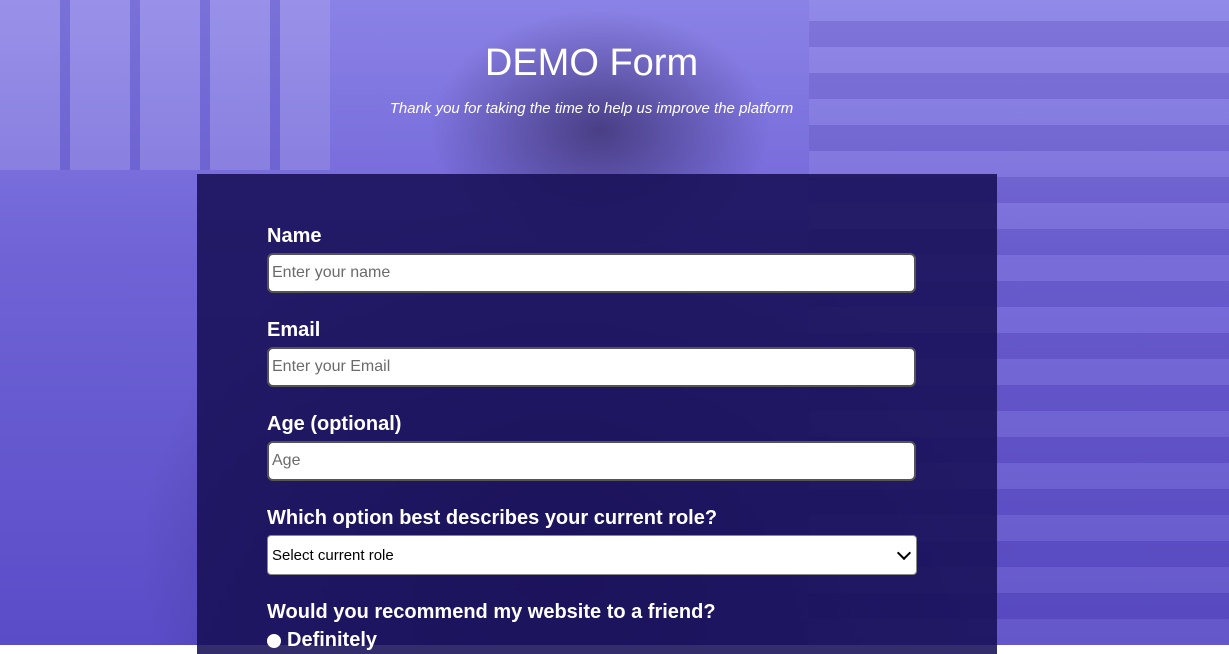 The height and width of the screenshot is (654, 1229). I want to click on age-label: Age (optional), so click(334, 424).